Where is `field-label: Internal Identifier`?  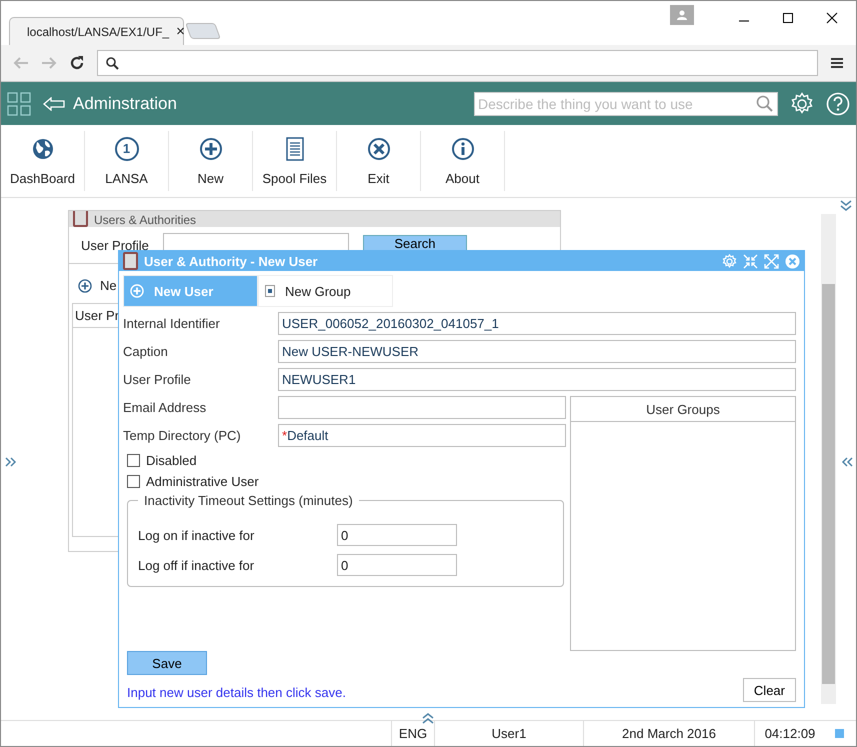
field-label: Internal Identifier is located at coordinates (172, 323).